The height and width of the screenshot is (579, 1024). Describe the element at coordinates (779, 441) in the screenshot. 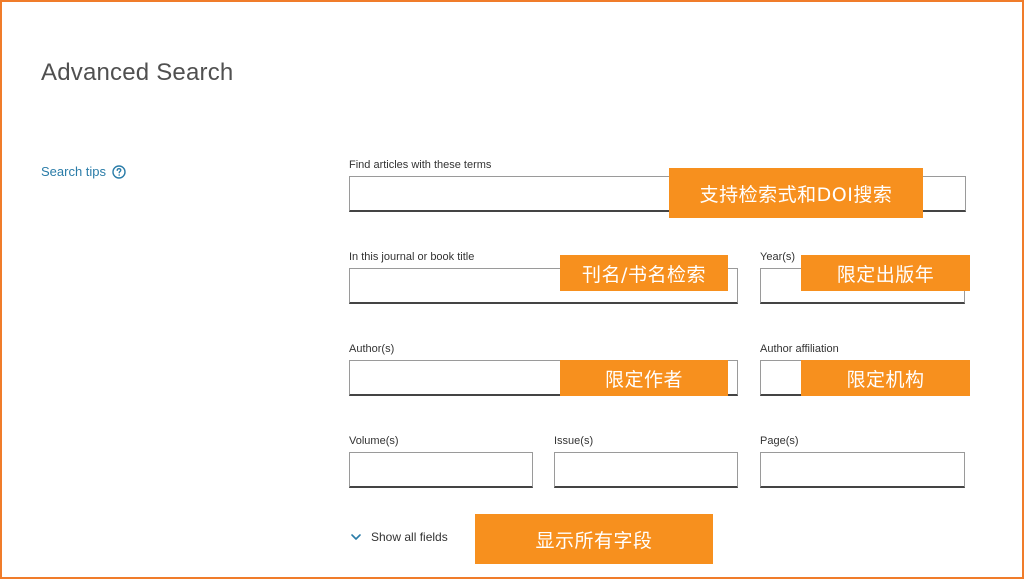

I see `pages-label: Page(s)` at that location.